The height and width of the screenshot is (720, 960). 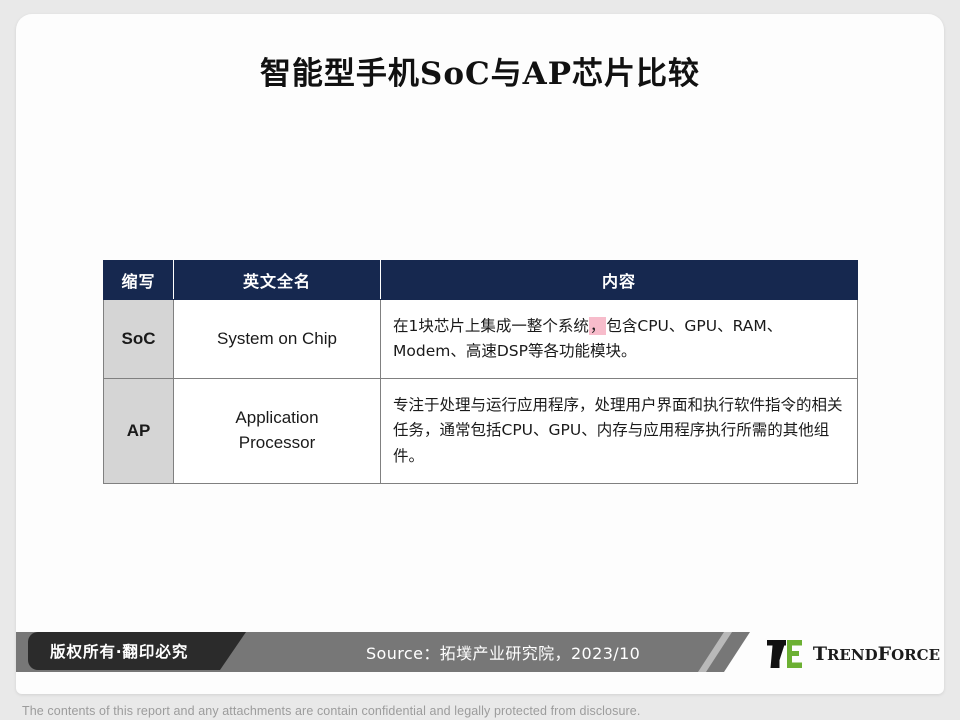 I want to click on trendforce-wordmark: TRENDFORCE, so click(x=876, y=654).